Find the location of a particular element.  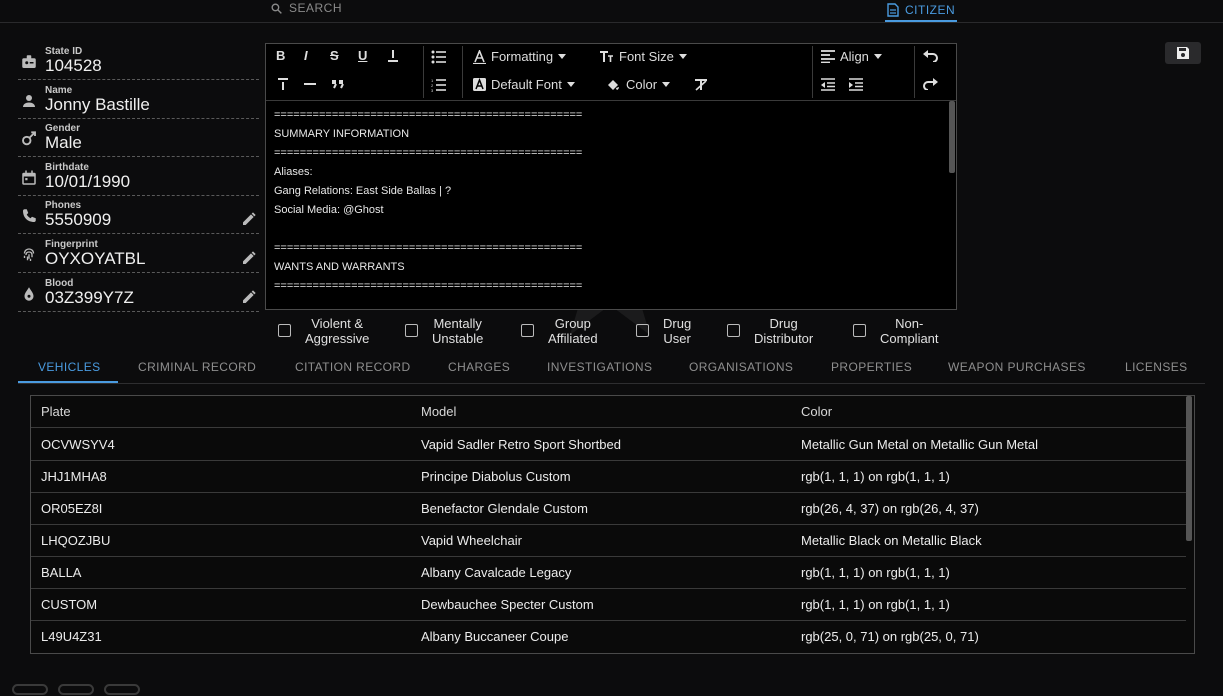

default-font-label: Default Font is located at coordinates (526, 84).